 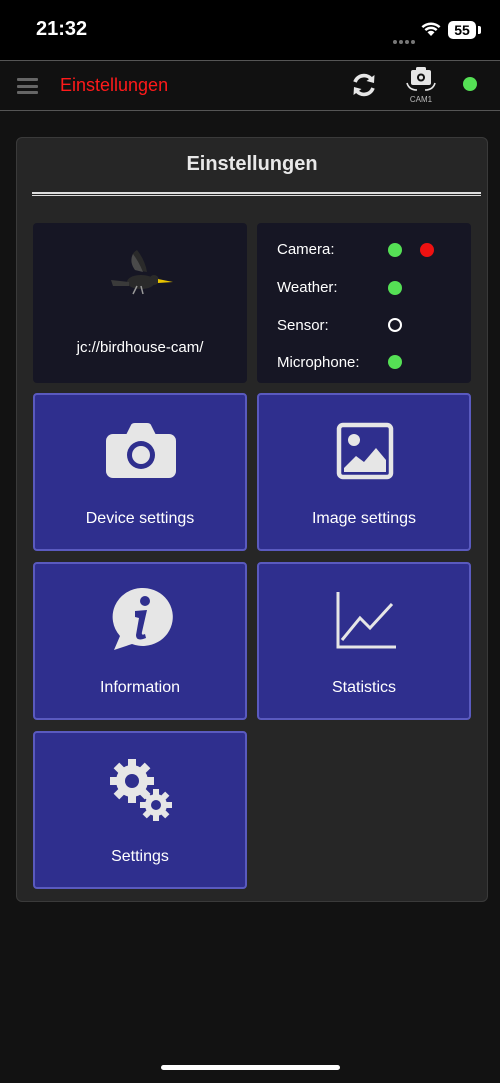 What do you see at coordinates (364, 303) in the screenshot?
I see `status-card: Camera: Weather: Sensor: Microphone:` at bounding box center [364, 303].